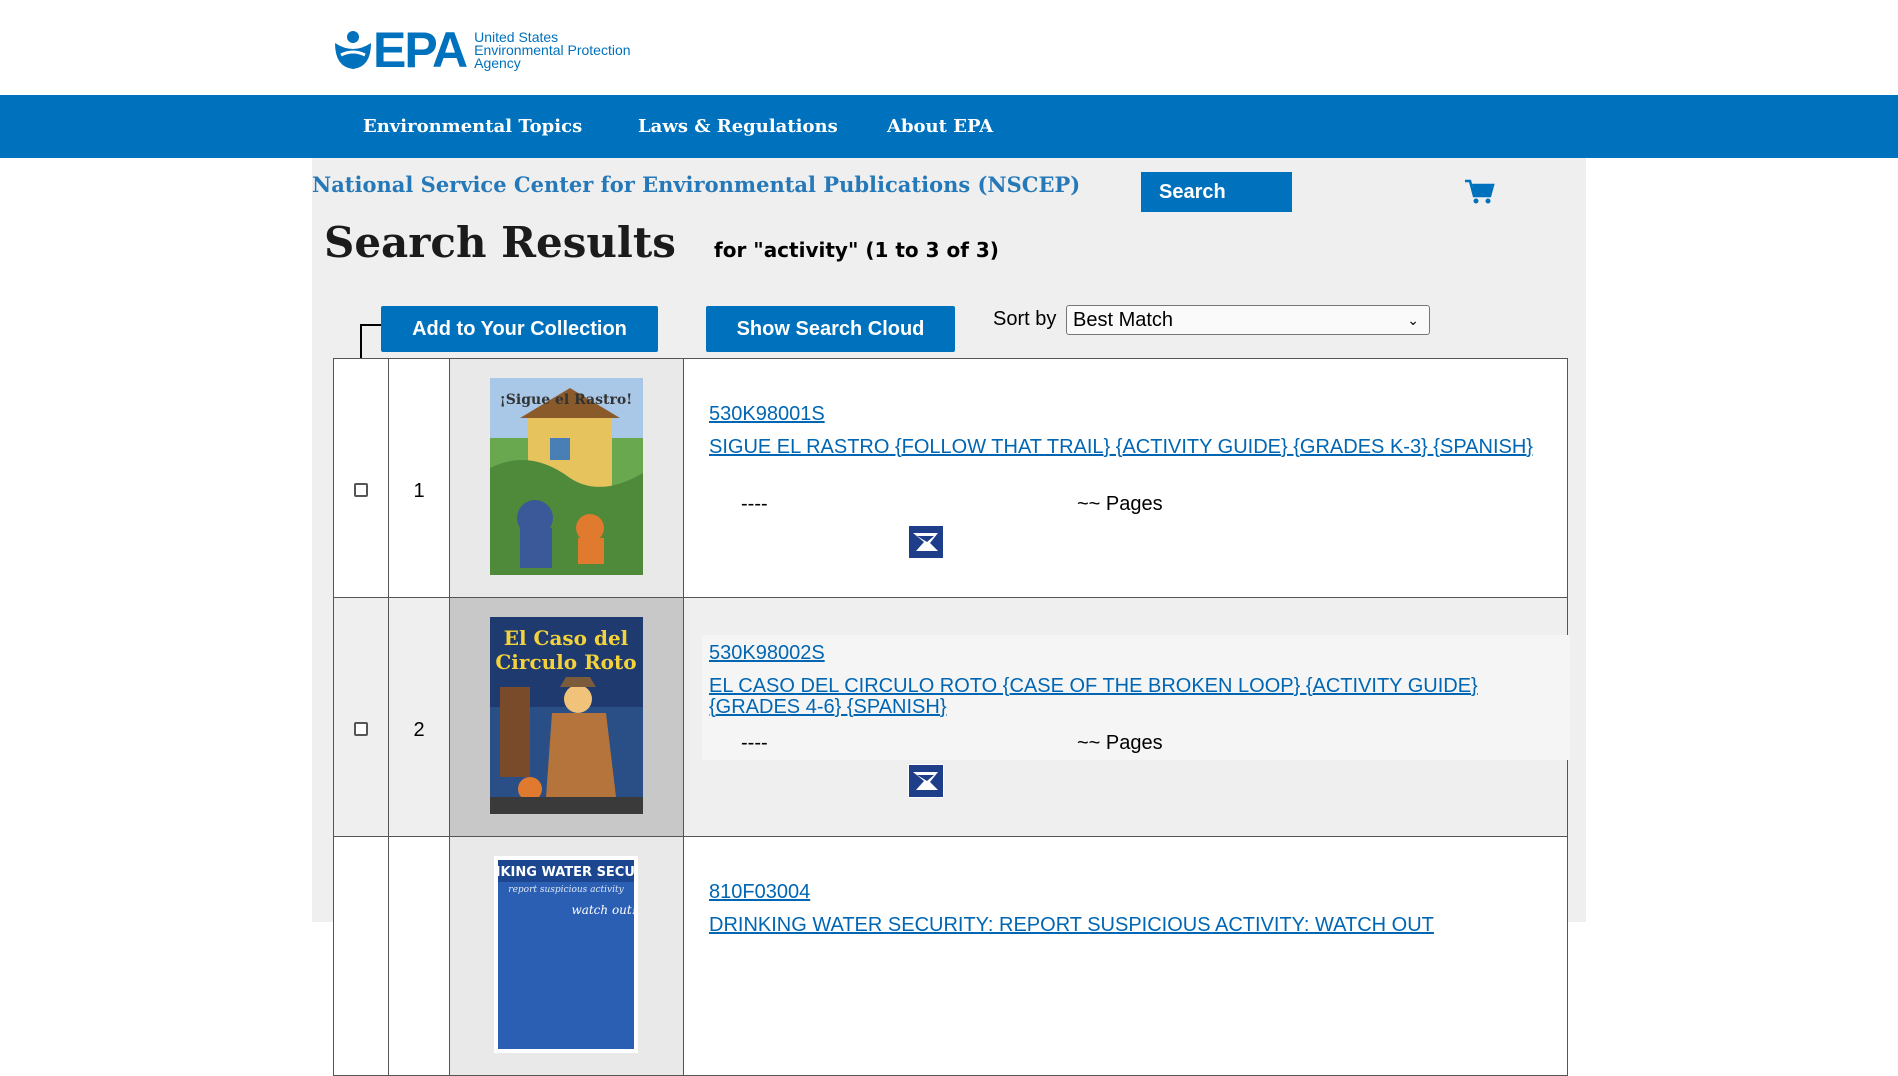 Image resolution: width=1898 pixels, height=1076 pixels. I want to click on sort-select-value: Best Match, so click(1123, 320).